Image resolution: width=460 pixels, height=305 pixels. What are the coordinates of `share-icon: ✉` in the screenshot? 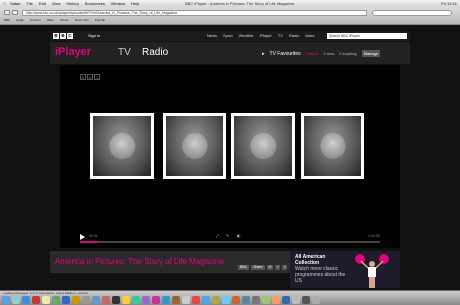 It's located at (270, 267).